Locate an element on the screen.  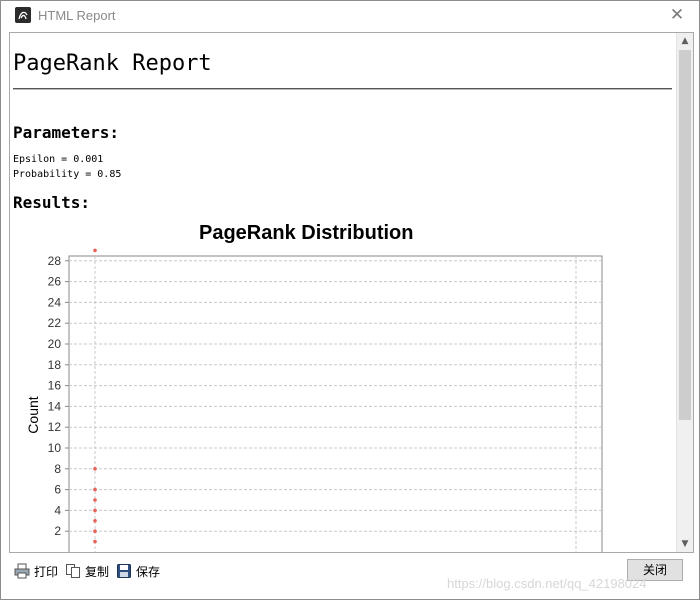
app-icon is located at coordinates (23, 15).